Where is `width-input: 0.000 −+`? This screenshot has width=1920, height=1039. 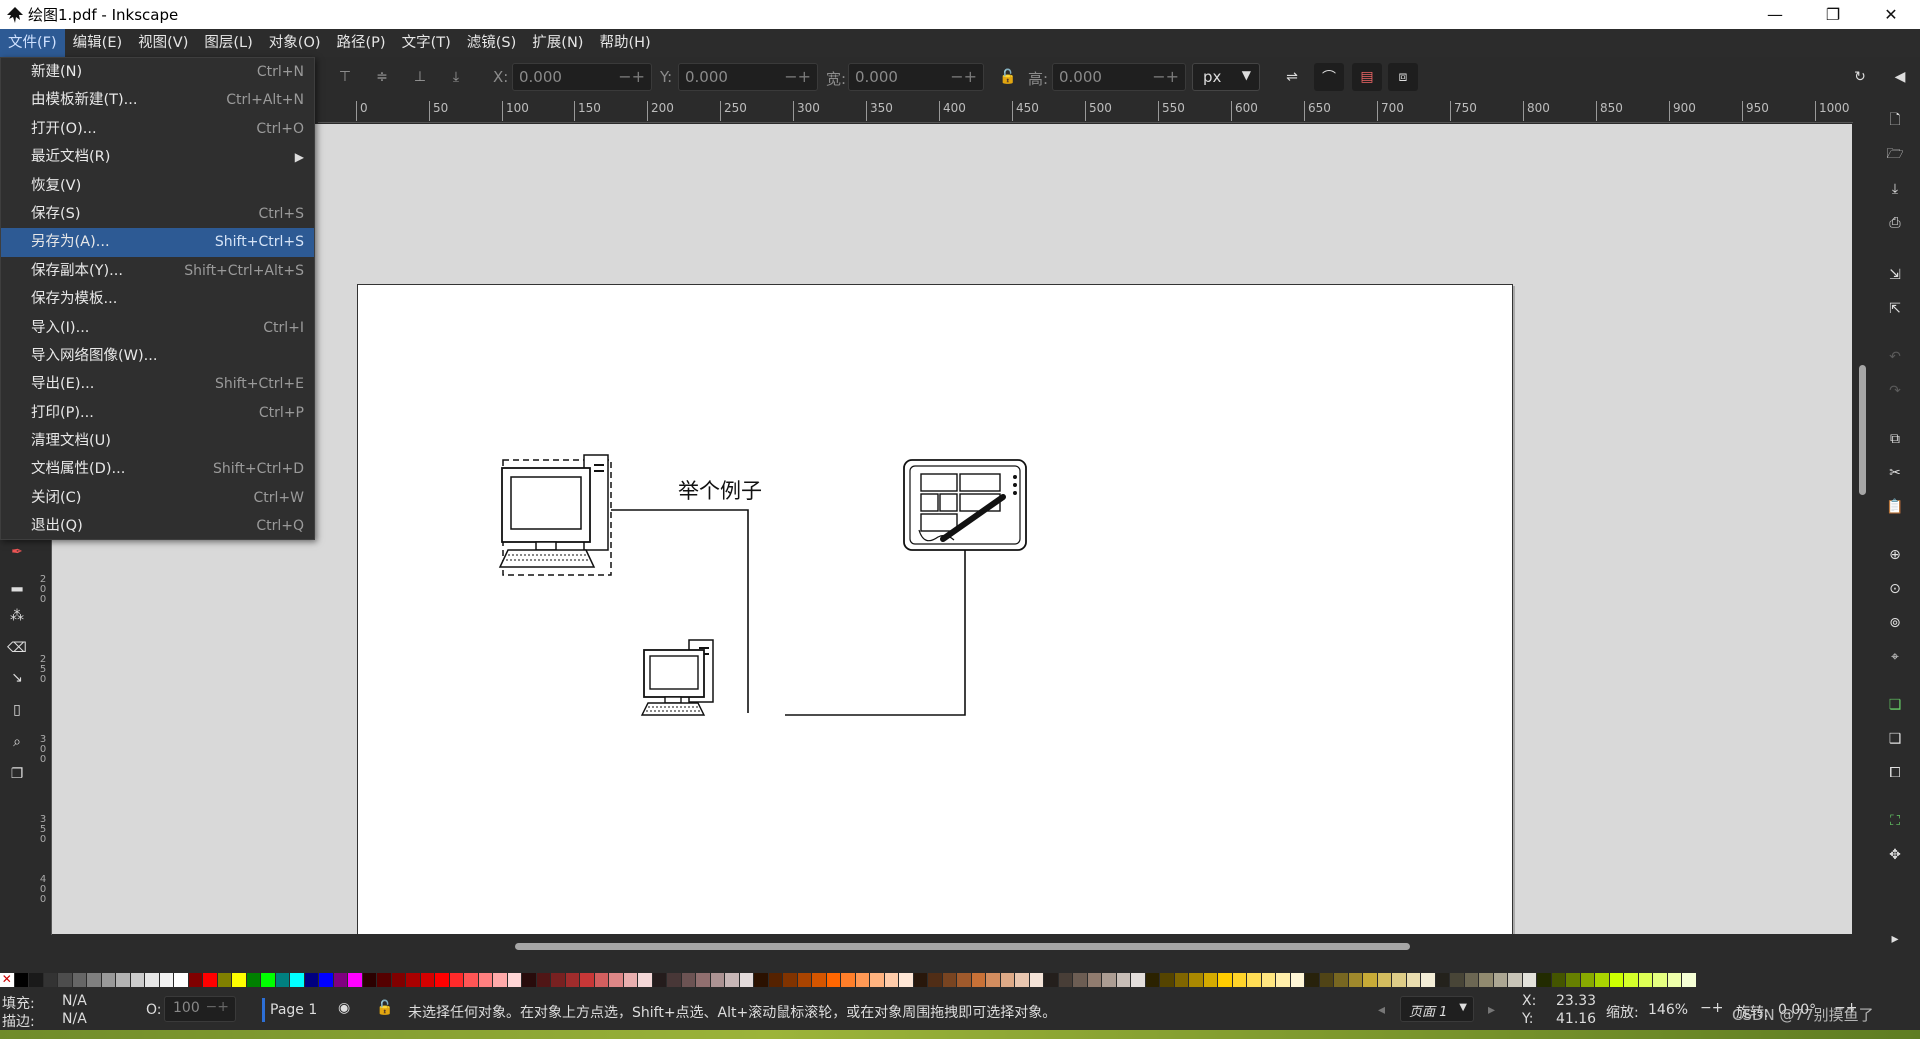 width-input: 0.000 −+ is located at coordinates (916, 77).